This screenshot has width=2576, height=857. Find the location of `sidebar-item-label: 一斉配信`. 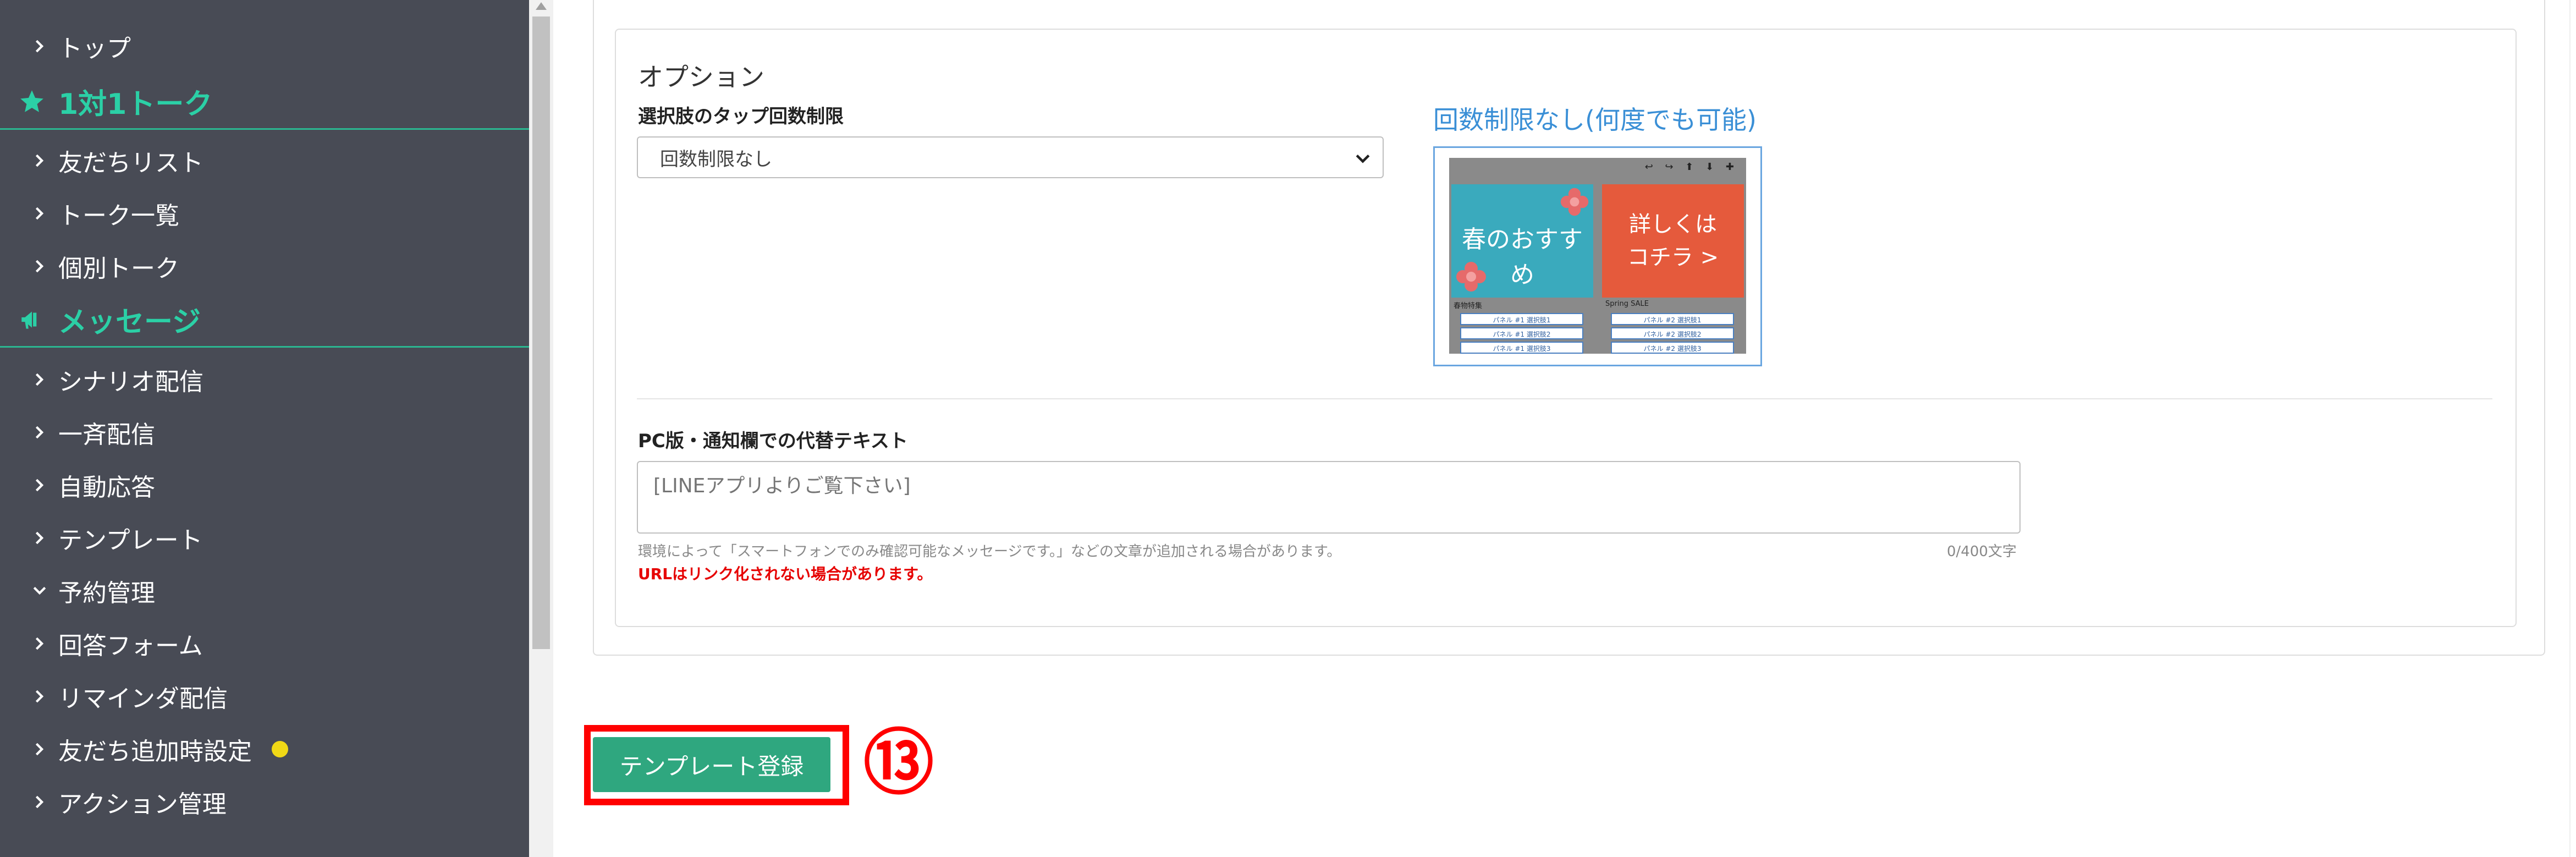

sidebar-item-label: 一斉配信 is located at coordinates (106, 435).